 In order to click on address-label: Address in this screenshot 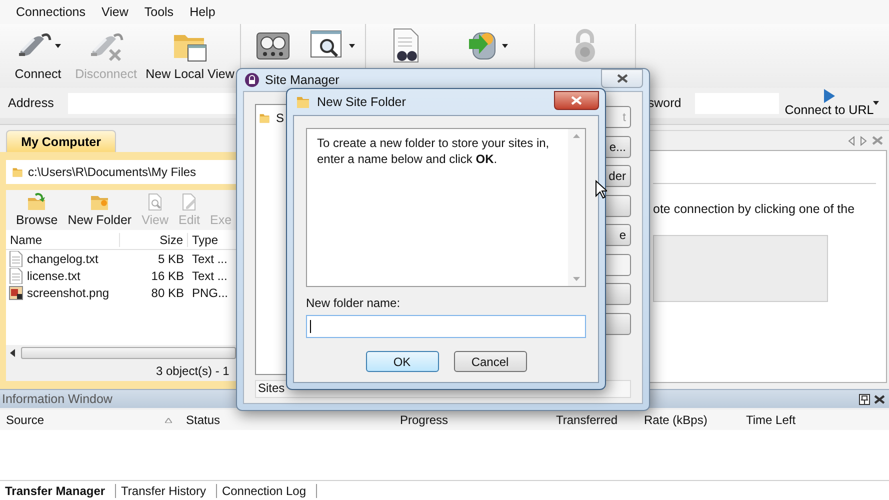, I will do `click(31, 103)`.